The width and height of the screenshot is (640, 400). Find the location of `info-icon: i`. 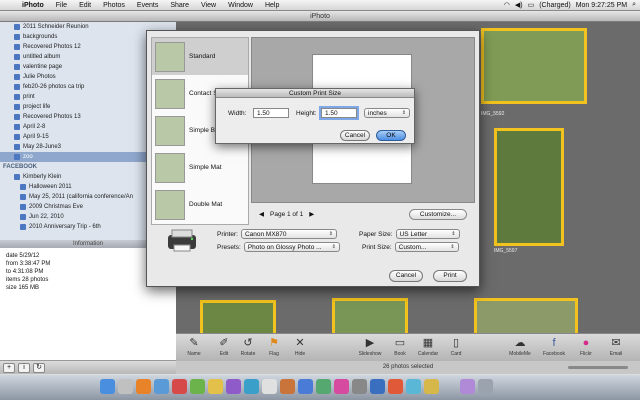

info-icon: i is located at coordinates (24, 367).